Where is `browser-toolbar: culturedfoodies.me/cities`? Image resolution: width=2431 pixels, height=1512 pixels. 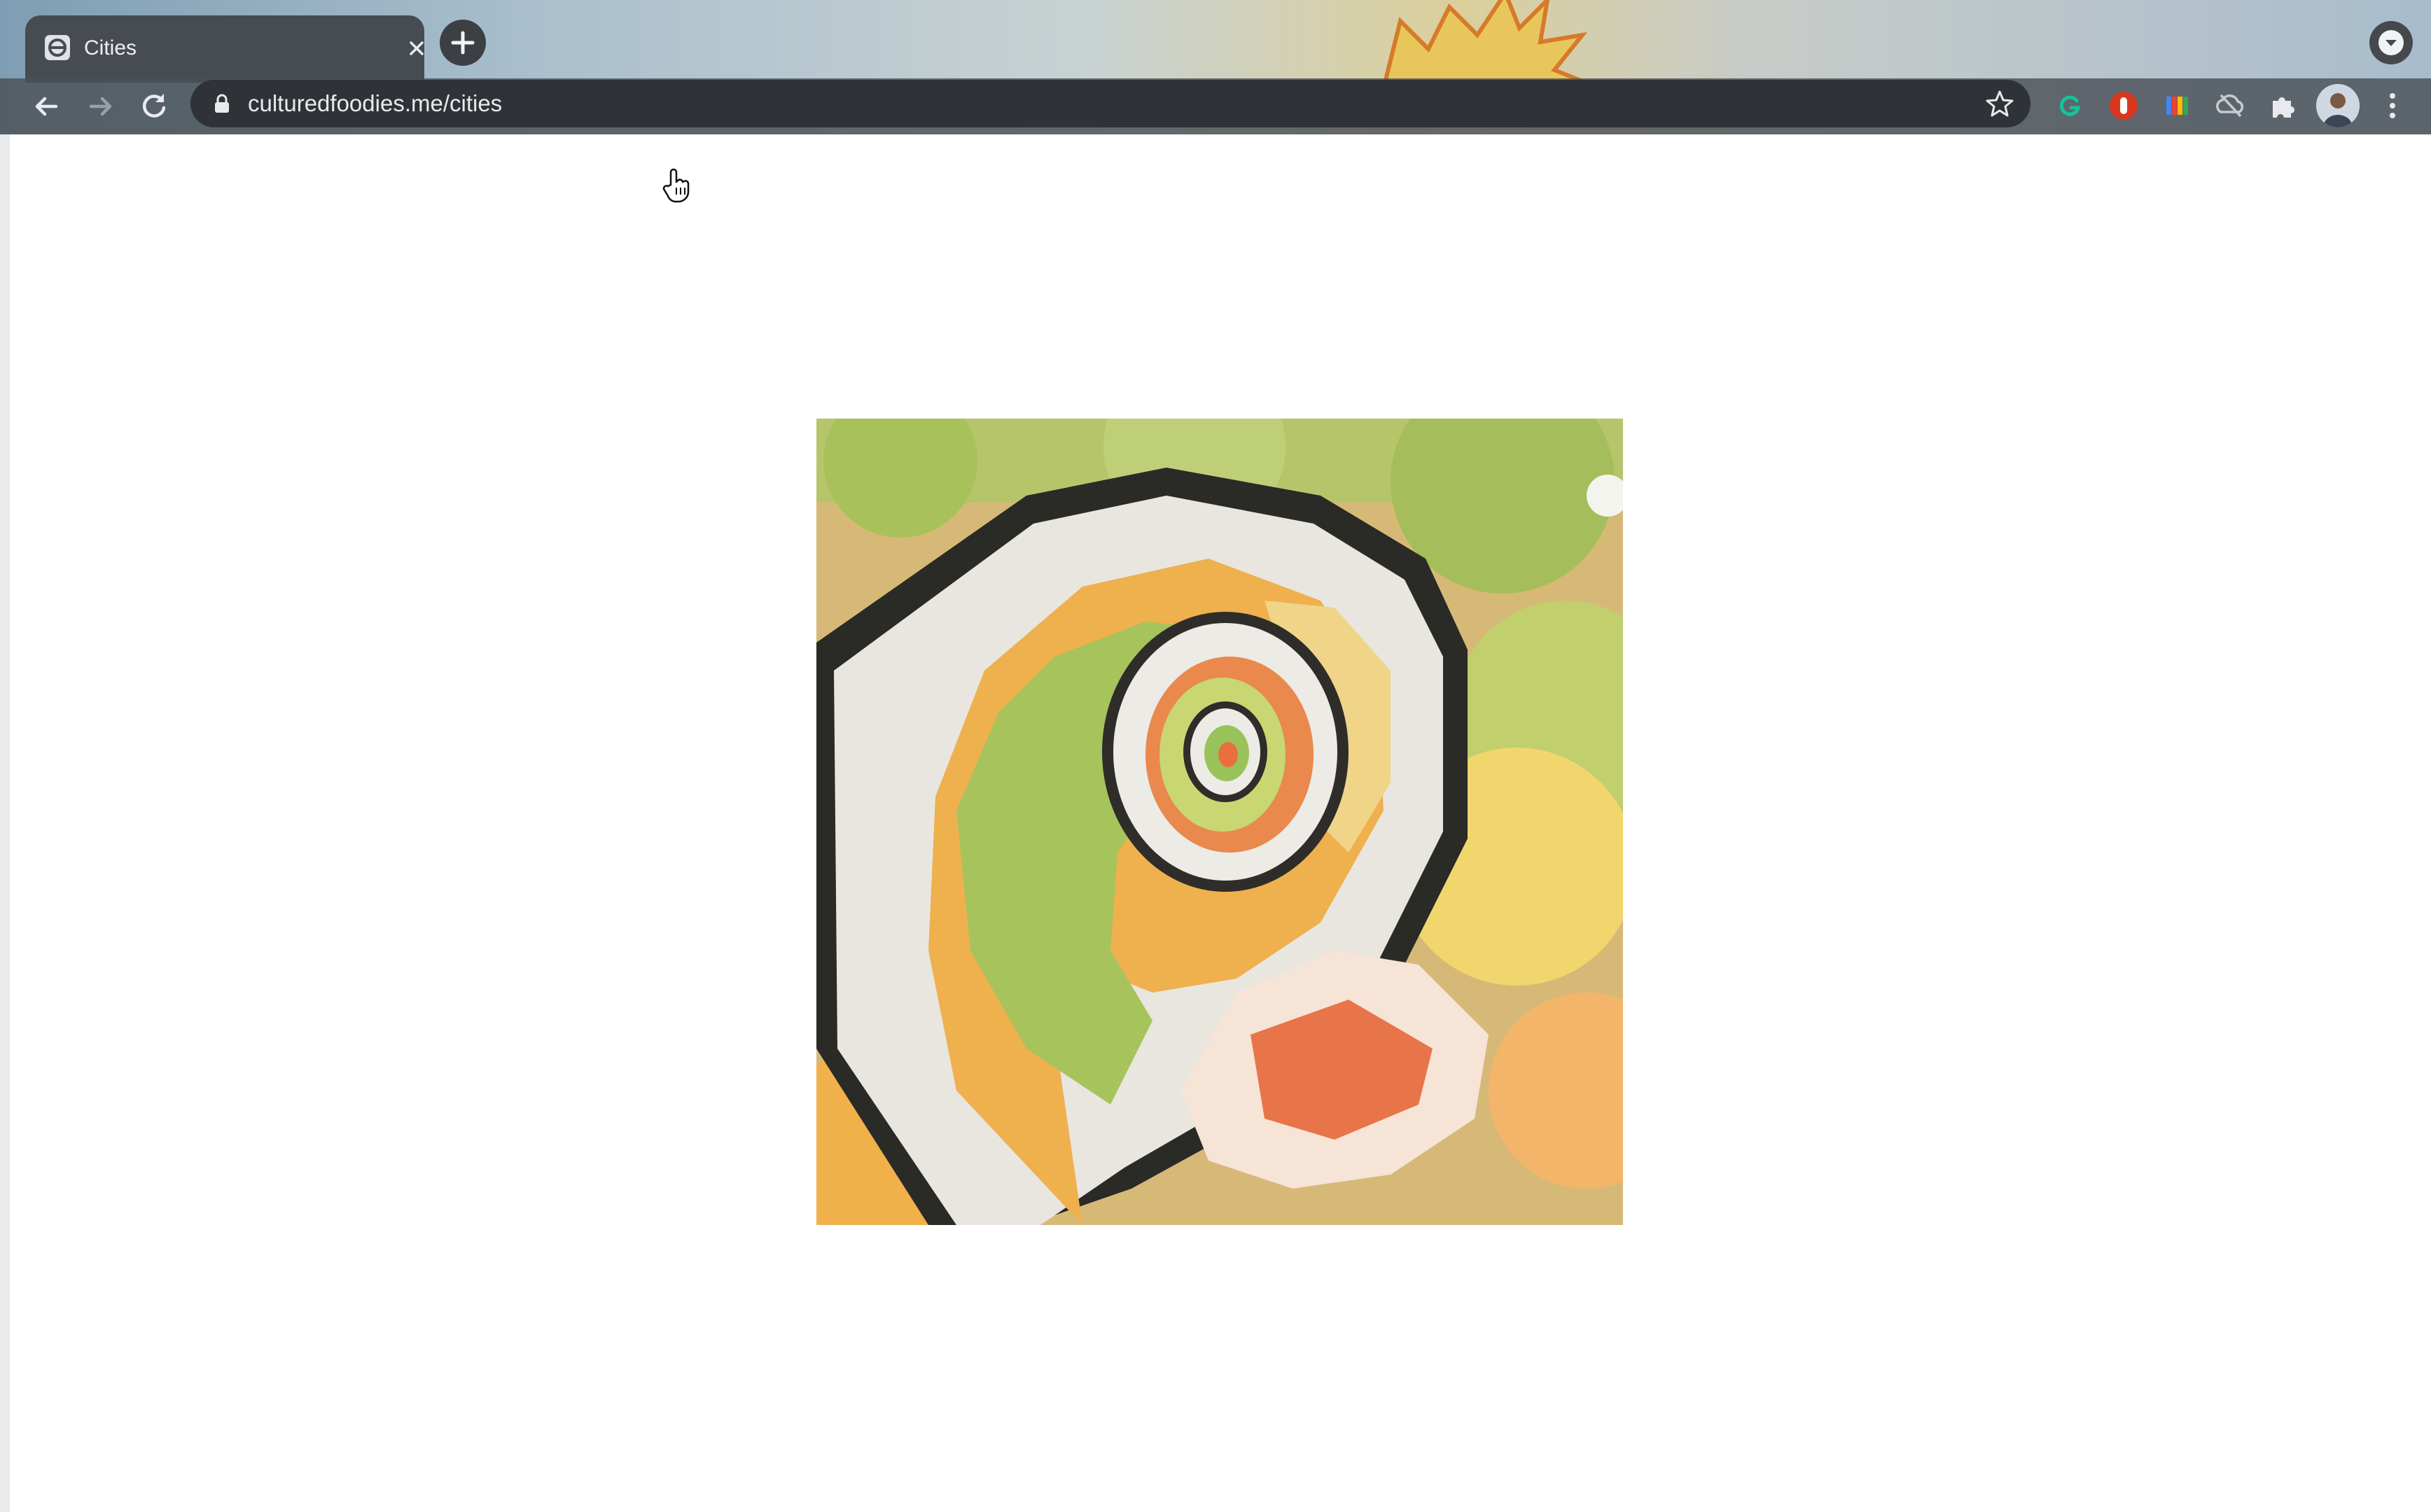
browser-toolbar: culturedfoodies.me/cities is located at coordinates (1215, 106).